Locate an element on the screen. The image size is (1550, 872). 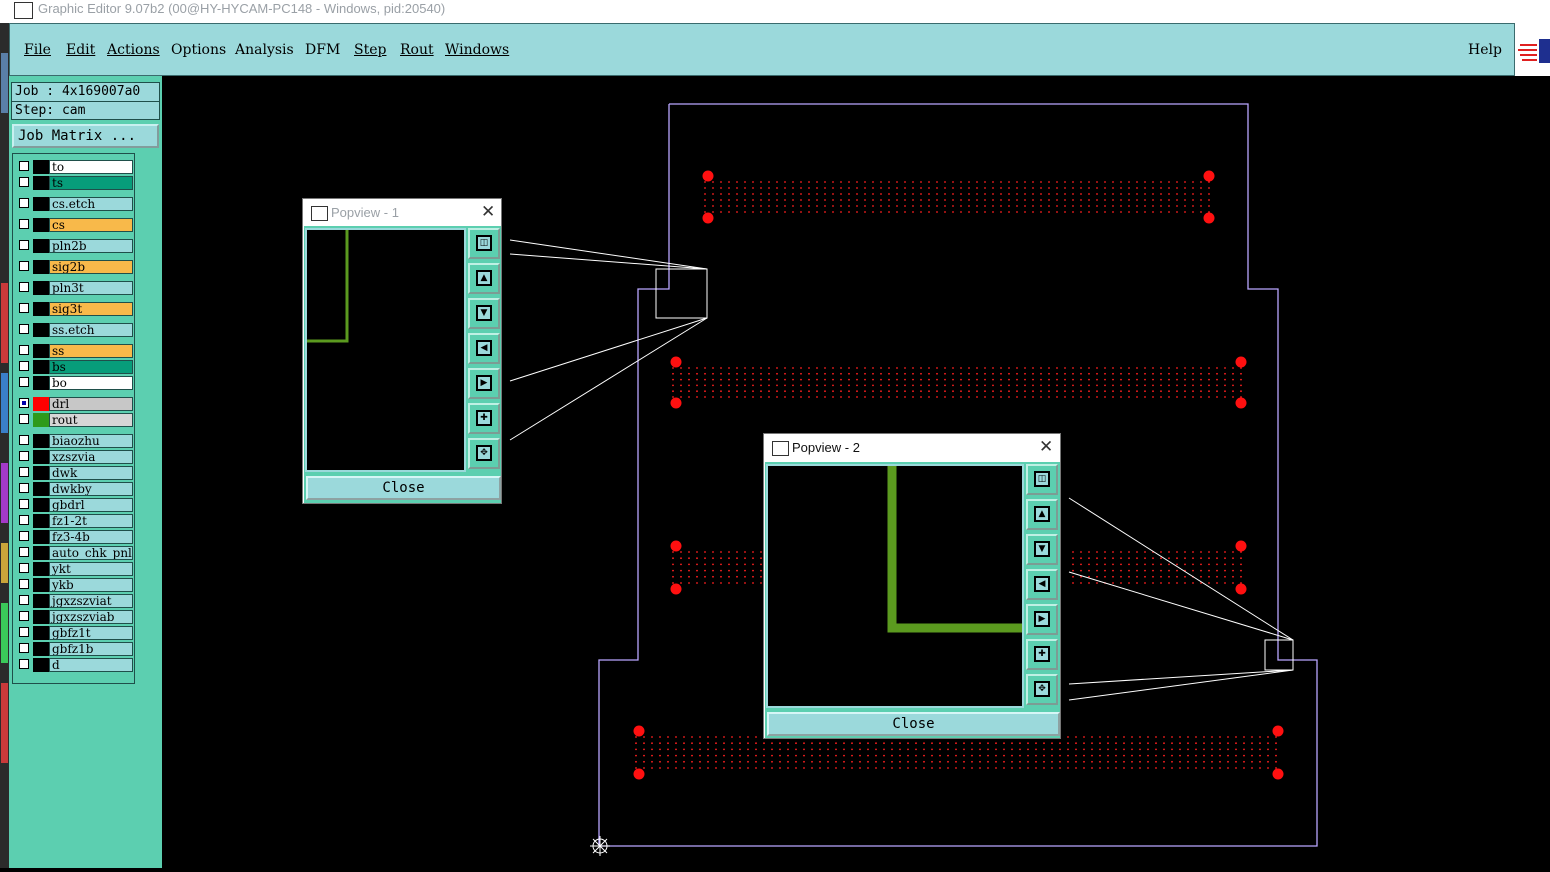
layer-name: auto_chk_pnl is located at coordinates (91, 553).